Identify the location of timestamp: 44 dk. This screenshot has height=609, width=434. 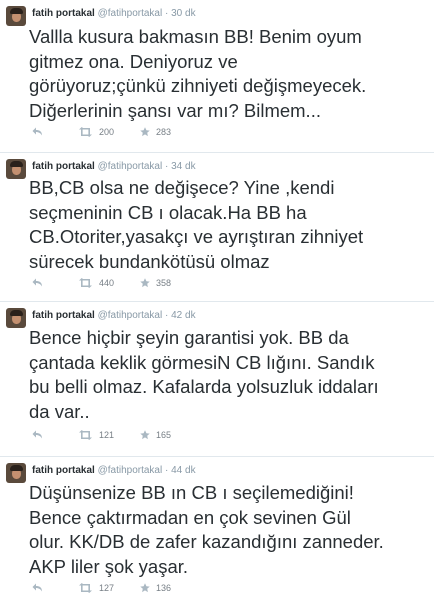
(183, 470).